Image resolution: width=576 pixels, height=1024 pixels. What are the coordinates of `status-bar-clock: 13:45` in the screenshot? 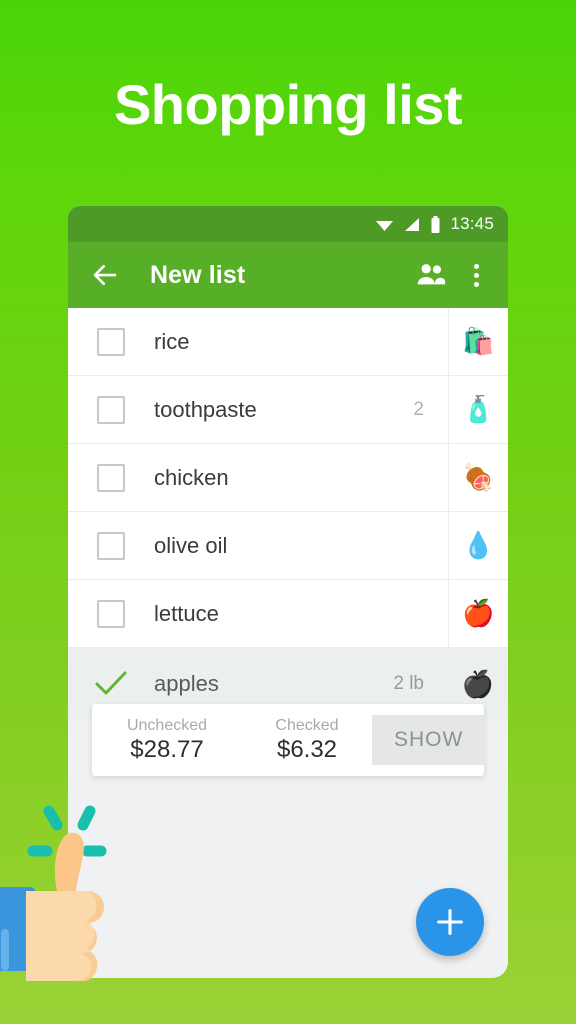 It's located at (472, 223).